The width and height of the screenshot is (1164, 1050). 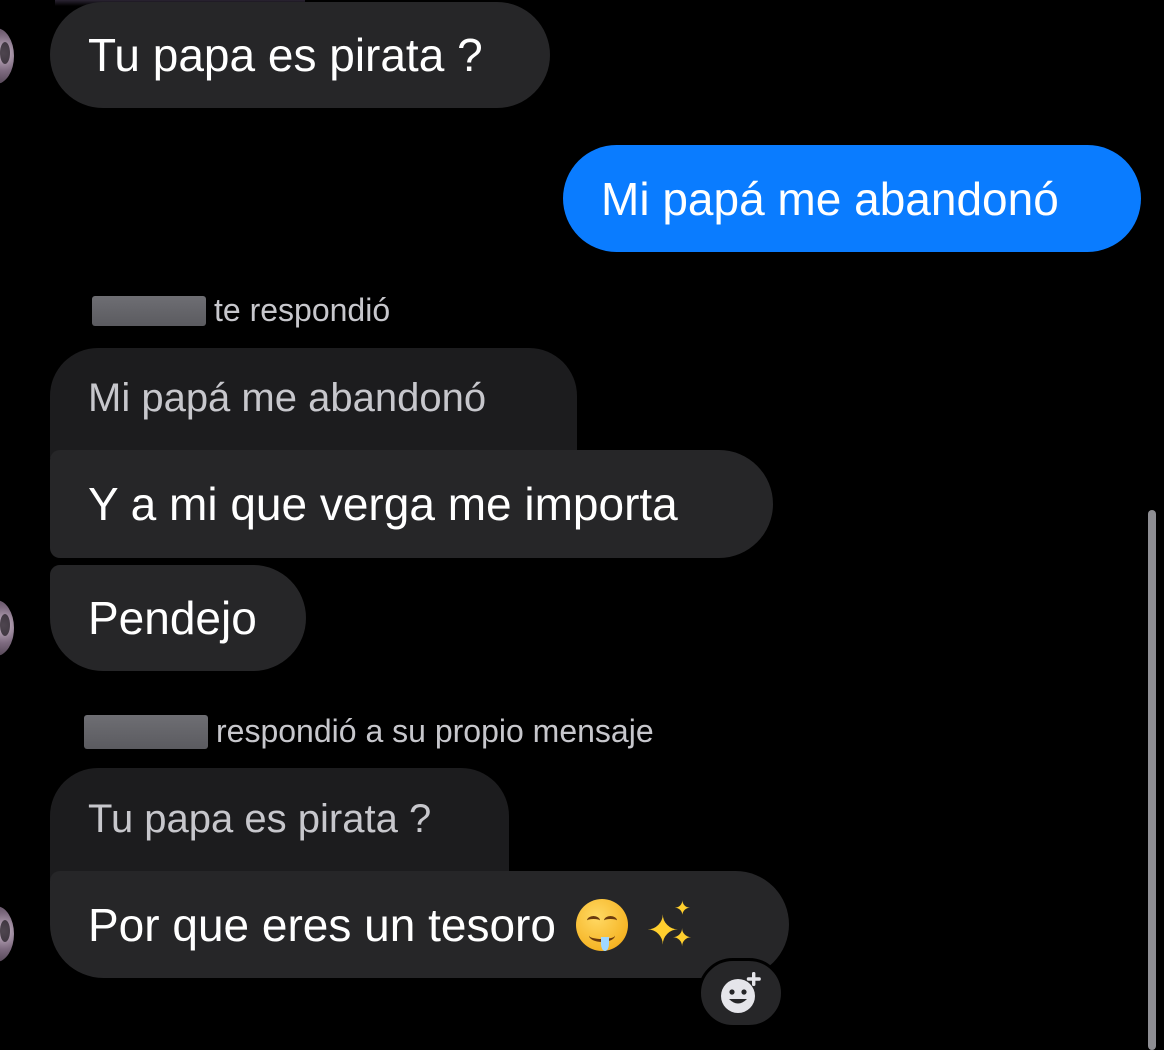 I want to click on message-text: Y a mi que verga me importa, so click(x=383, y=504).